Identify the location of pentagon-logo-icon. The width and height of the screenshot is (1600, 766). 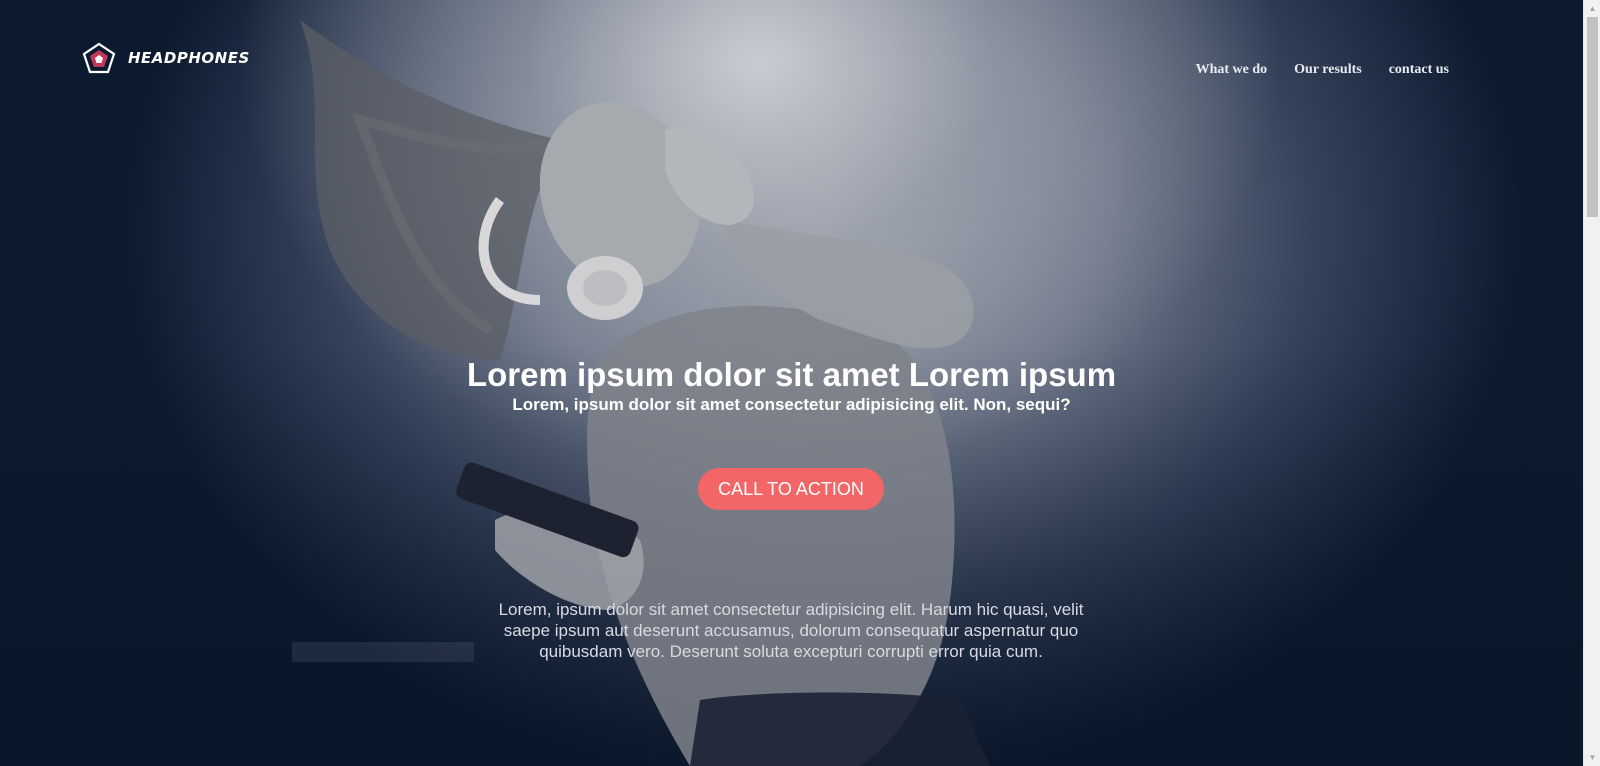
(99, 58).